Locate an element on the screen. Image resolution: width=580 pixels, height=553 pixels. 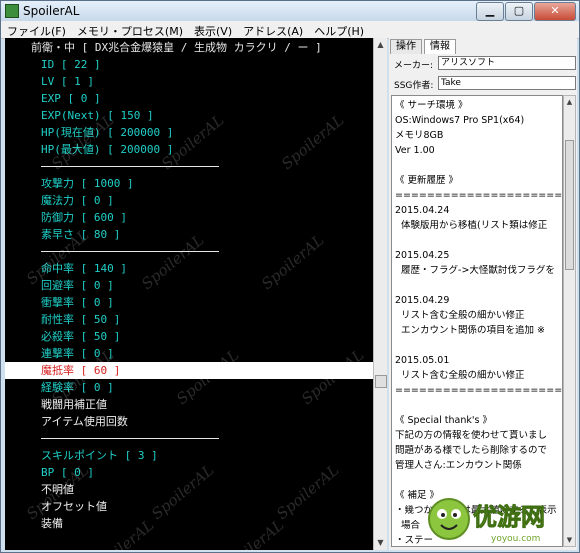
note-line: 2015.04.25 is located at coordinates (422, 255).